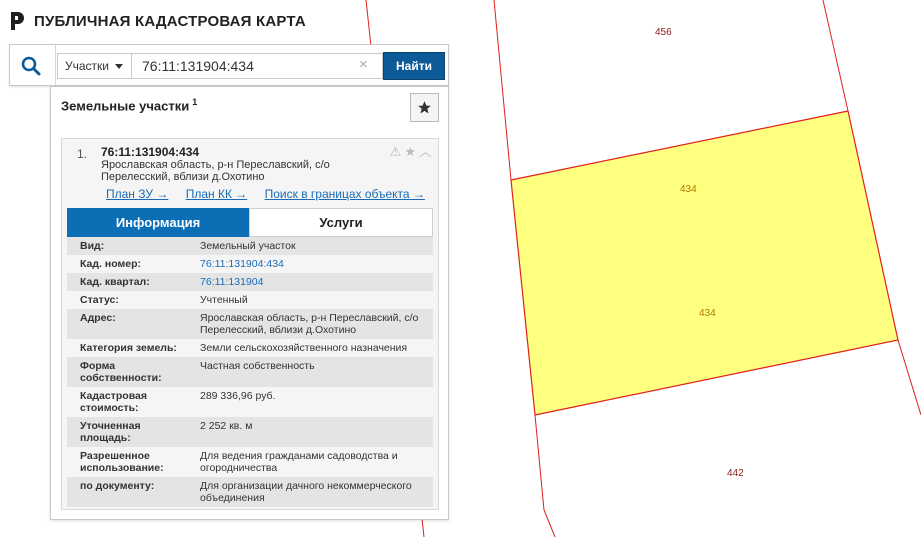 This screenshot has height=537, width=921. Describe the element at coordinates (87, 66) in the screenshot. I see `search-type-label: Участки` at that location.